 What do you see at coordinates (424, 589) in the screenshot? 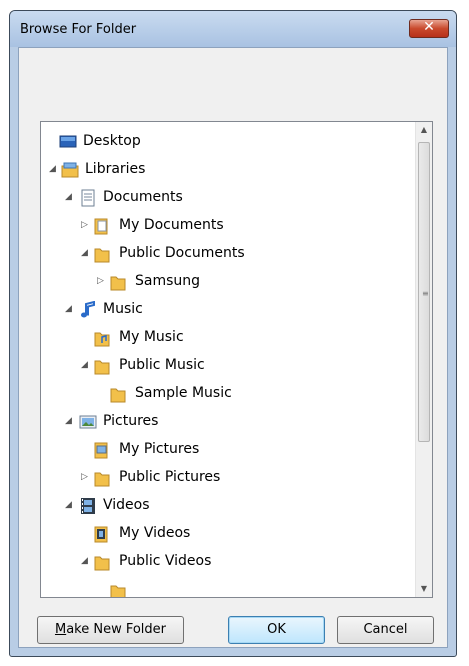
I see `scroll-down-icon: ▼` at bounding box center [424, 589].